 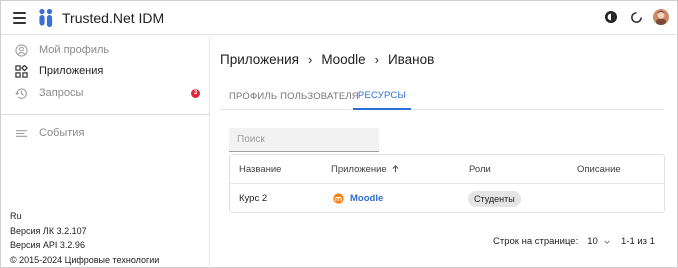 I want to click on column-header-app: Приложение, so click(x=365, y=169).